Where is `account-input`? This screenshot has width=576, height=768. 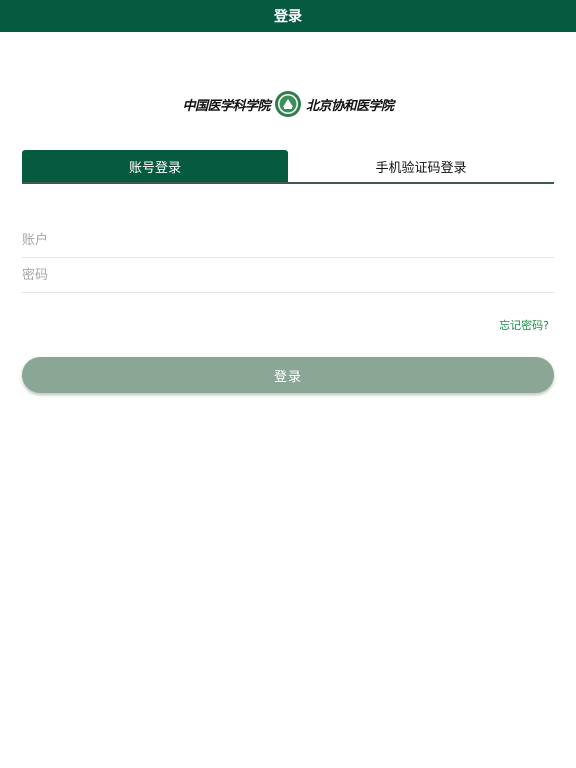 account-input is located at coordinates (288, 241).